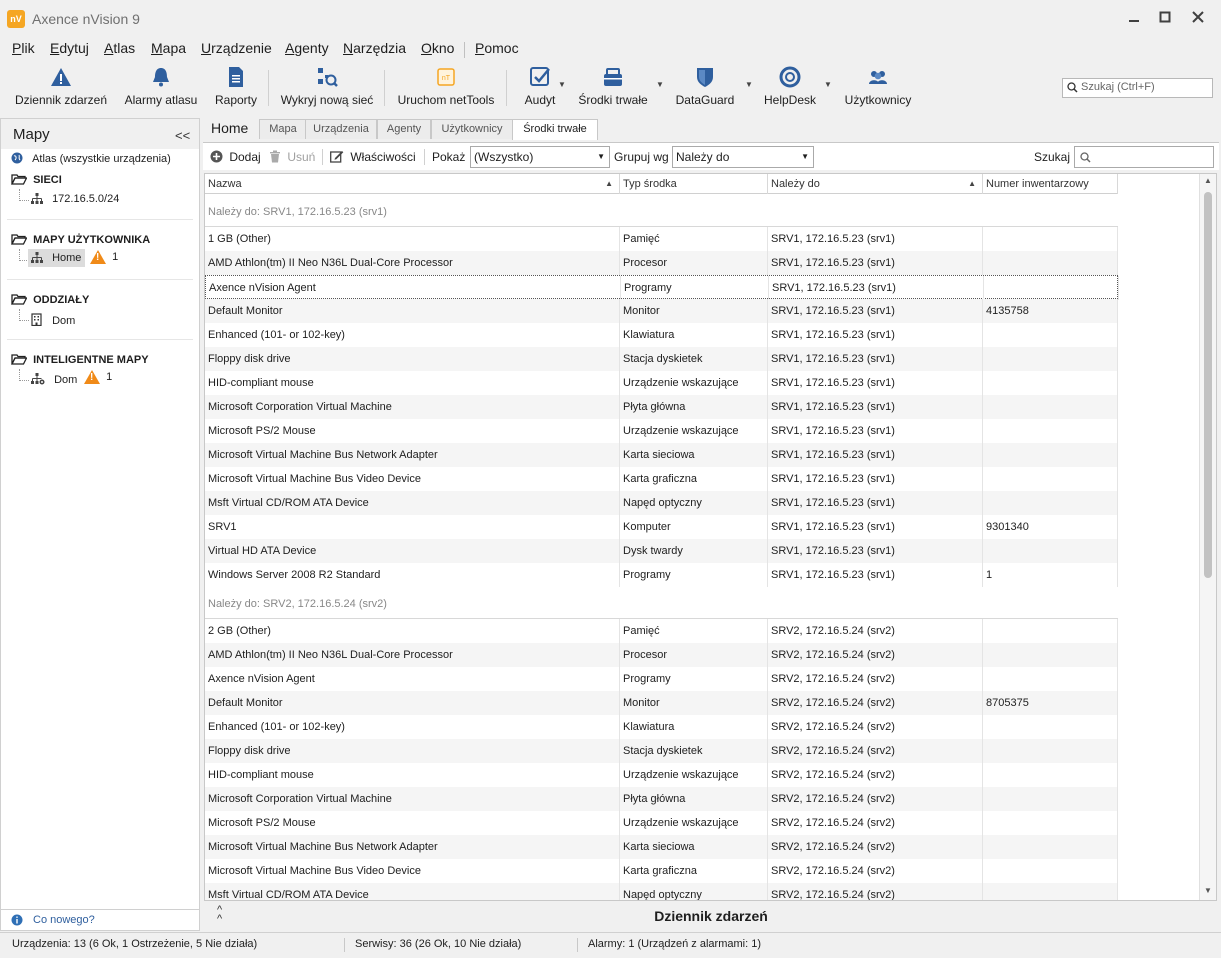 This screenshot has width=1221, height=958. What do you see at coordinates (283, 129) in the screenshot?
I see `tab-map: Mapa` at bounding box center [283, 129].